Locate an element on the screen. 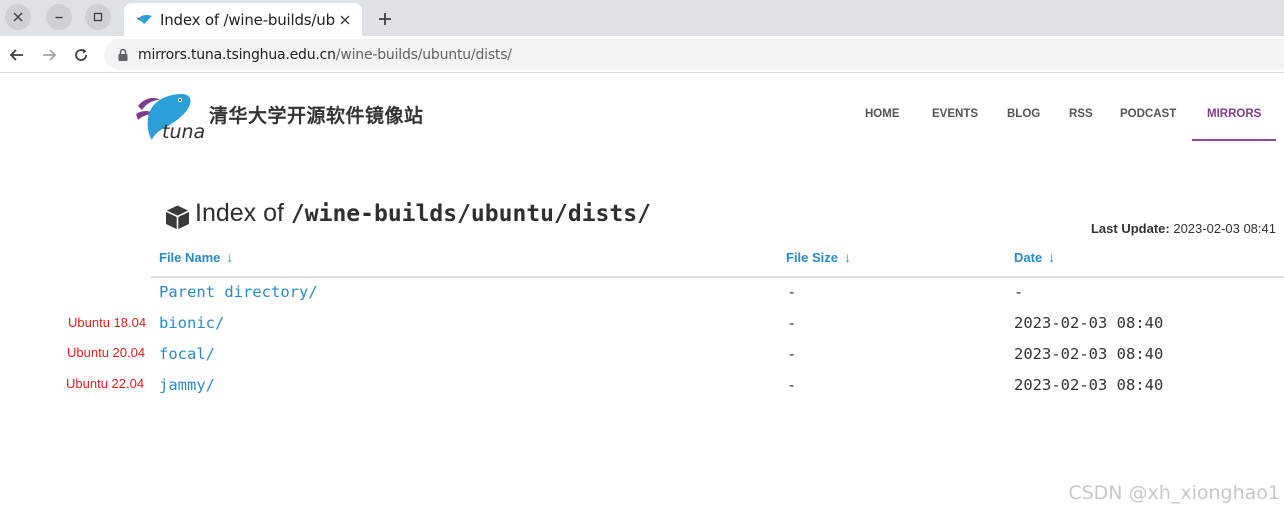 Image resolution: width=1284 pixels, height=515 pixels. forward-button is located at coordinates (49, 55).